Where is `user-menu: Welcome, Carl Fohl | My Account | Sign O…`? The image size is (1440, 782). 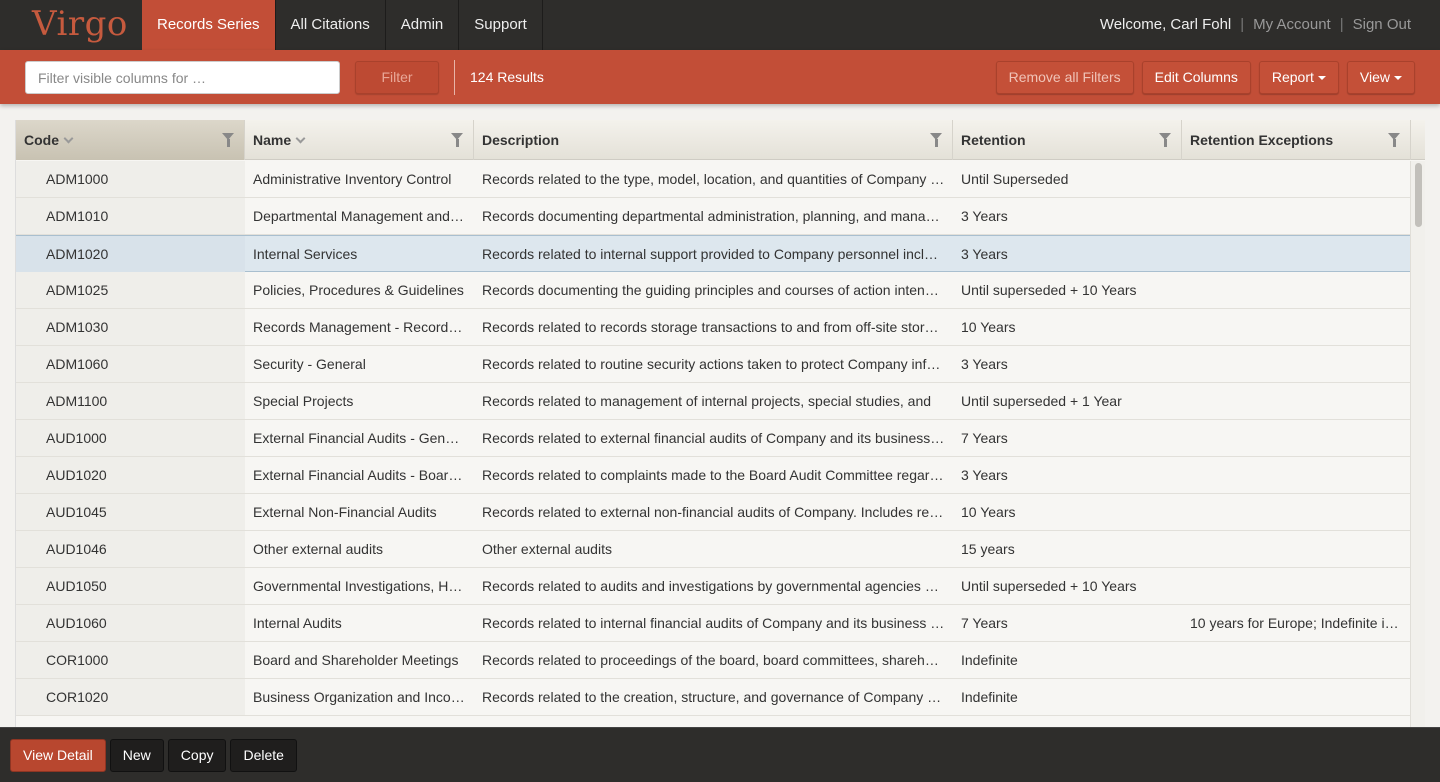
user-menu: Welcome, Carl Fohl | My Account | Sign O… is located at coordinates (1255, 25).